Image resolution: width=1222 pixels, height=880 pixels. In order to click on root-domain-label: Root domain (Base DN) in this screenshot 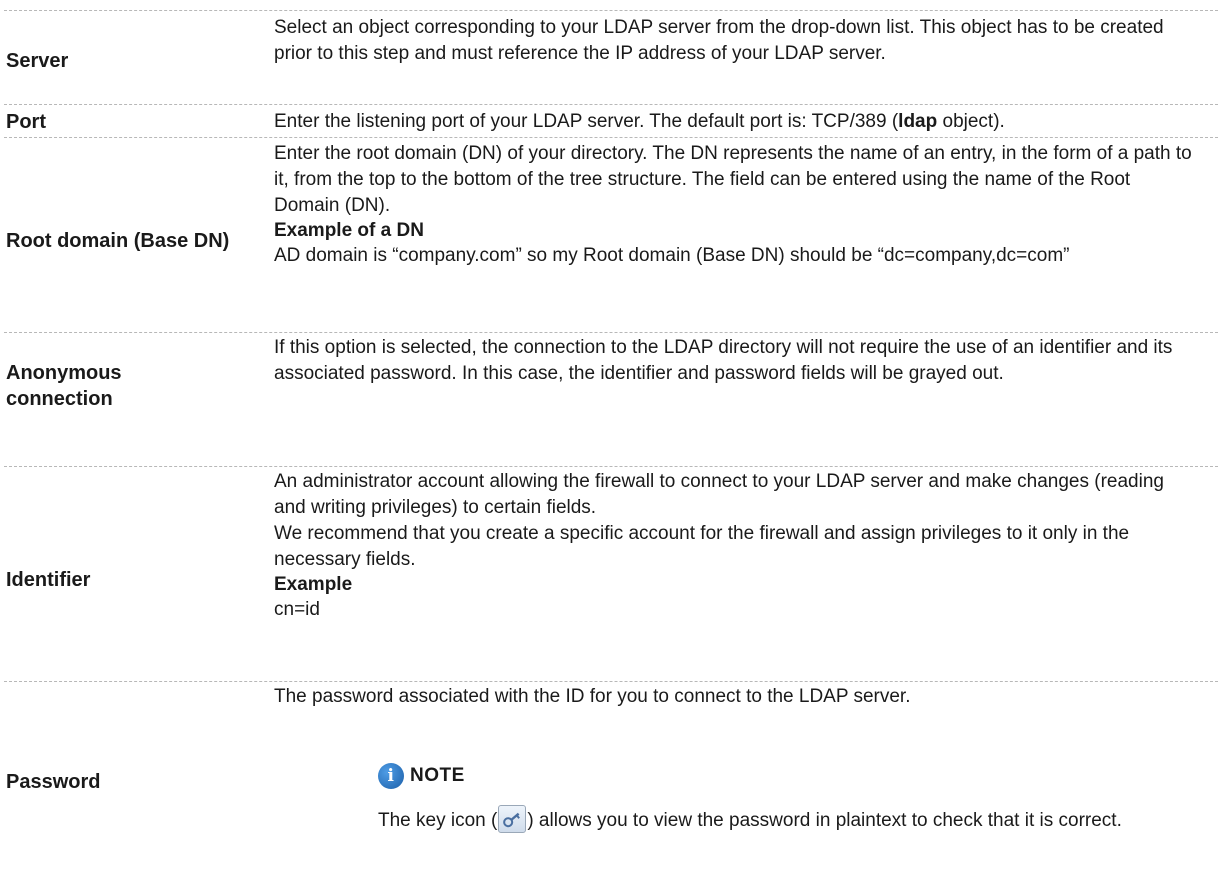, I will do `click(118, 241)`.